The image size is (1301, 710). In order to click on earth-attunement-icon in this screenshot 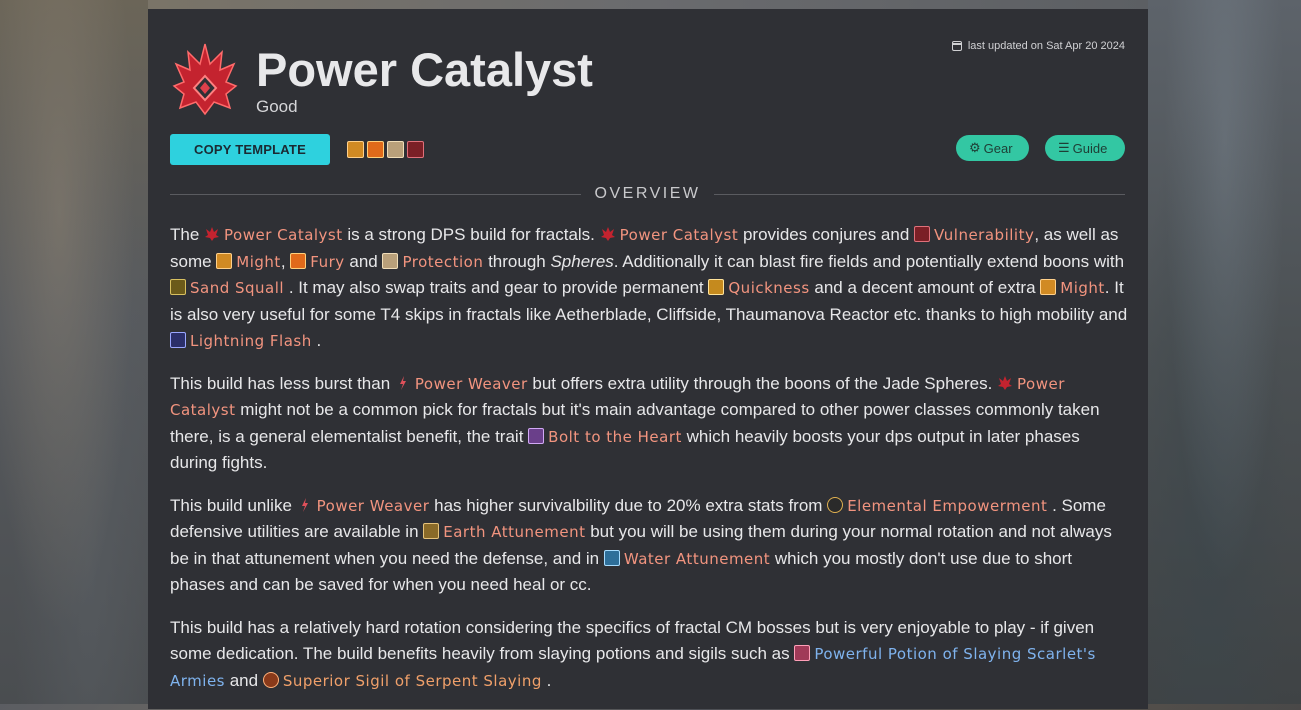, I will do `click(431, 531)`.